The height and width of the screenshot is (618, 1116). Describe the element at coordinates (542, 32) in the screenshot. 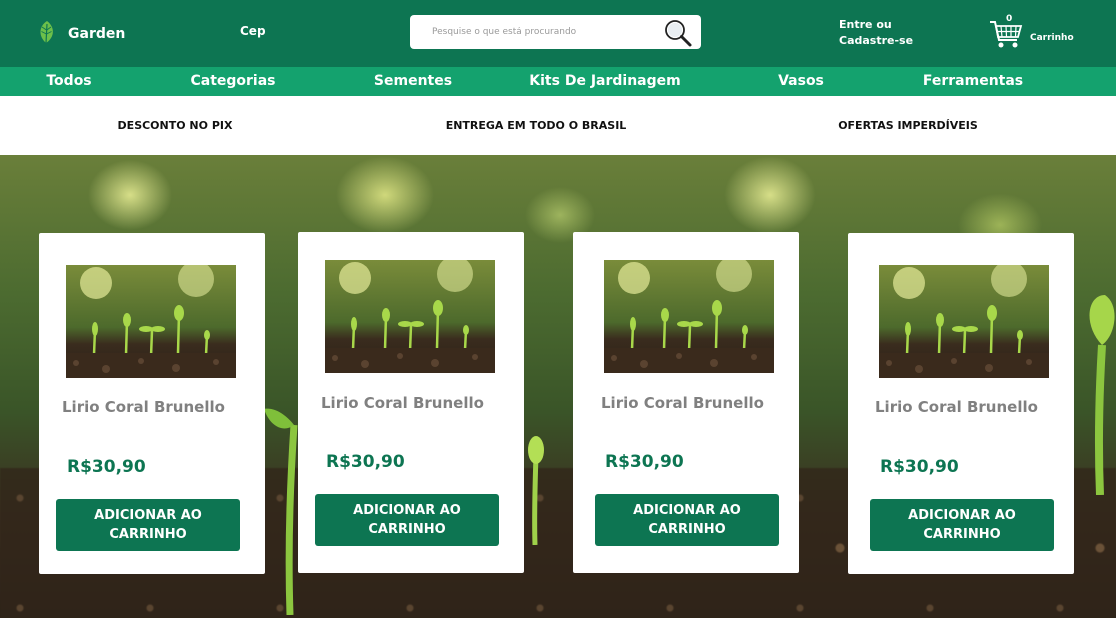

I see `search-input` at that location.